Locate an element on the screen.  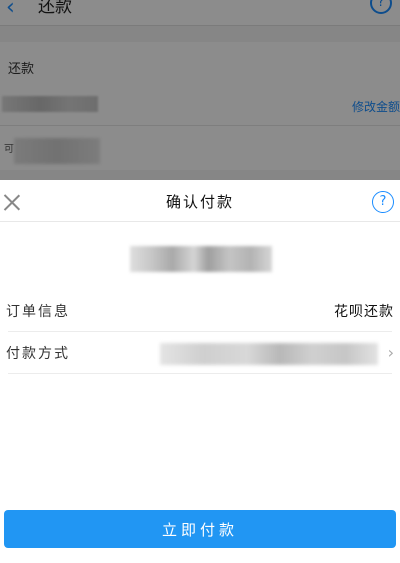
payment-method-row: 付款方式 › is located at coordinates (200, 353).